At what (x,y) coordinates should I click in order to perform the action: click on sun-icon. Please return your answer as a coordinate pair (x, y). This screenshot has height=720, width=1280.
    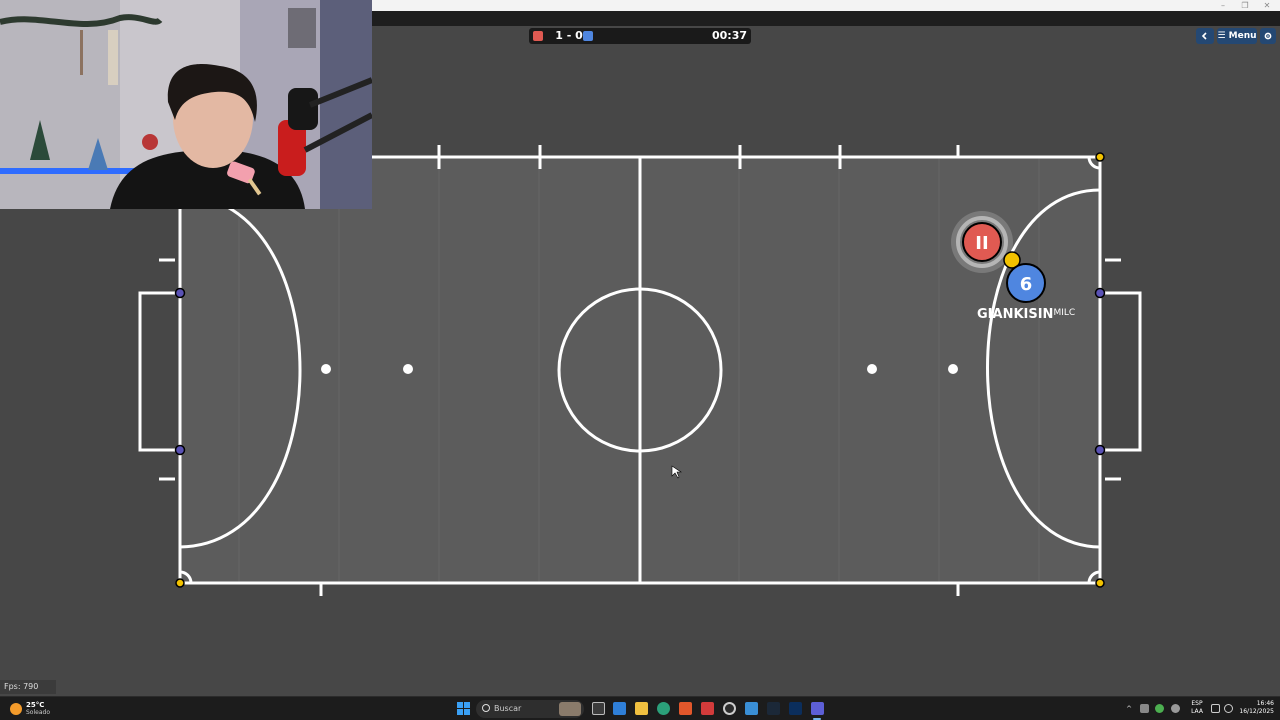
    Looking at the image, I should click on (16, 709).